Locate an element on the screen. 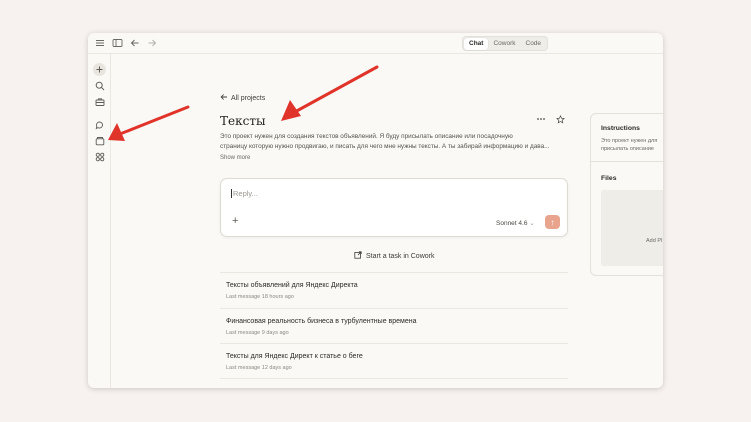 This screenshot has height=422, width=751. instructions-line: Это проект нужен для is located at coordinates (629, 141).